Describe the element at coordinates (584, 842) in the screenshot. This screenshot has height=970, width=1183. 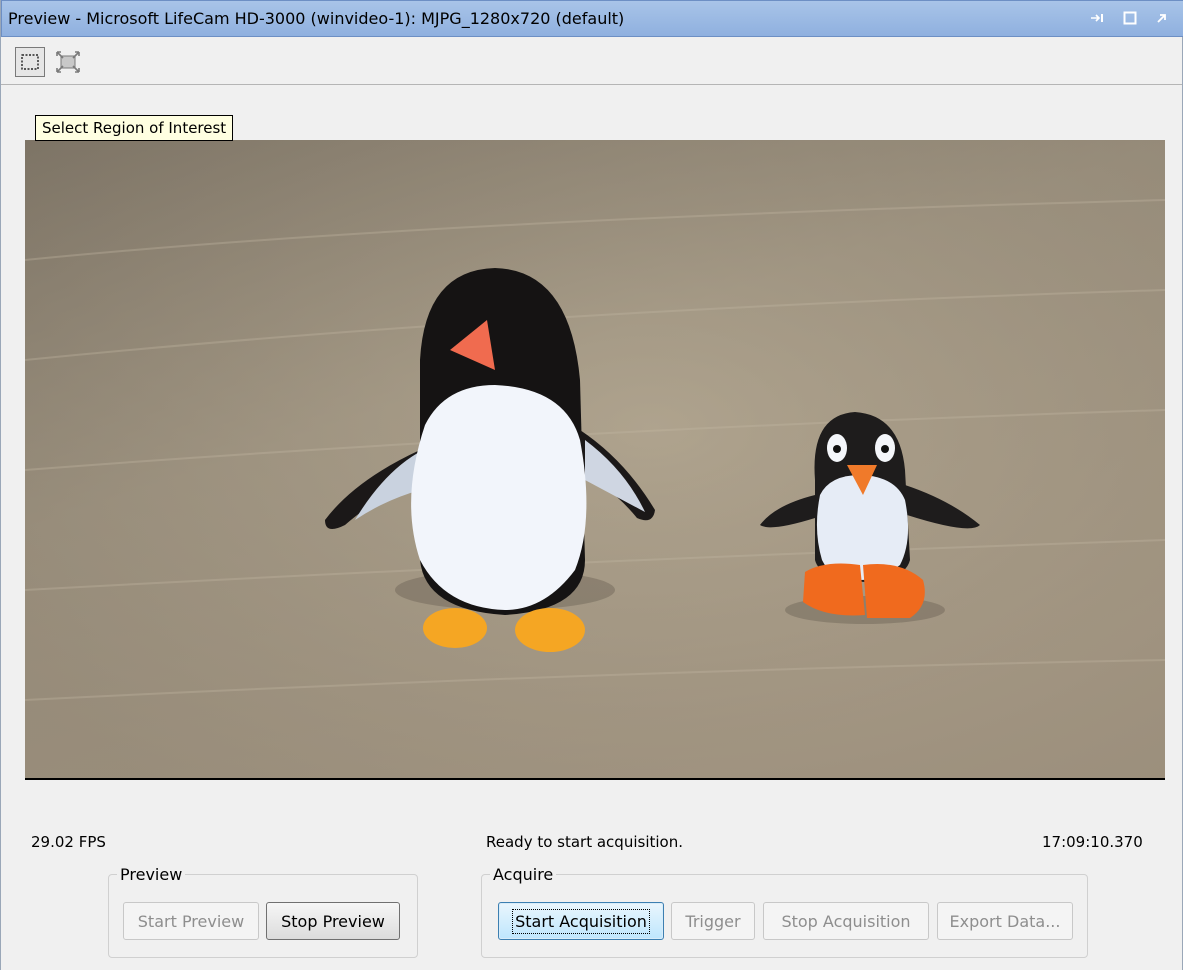
I see `status-message: Ready to start acquisition.` at that location.